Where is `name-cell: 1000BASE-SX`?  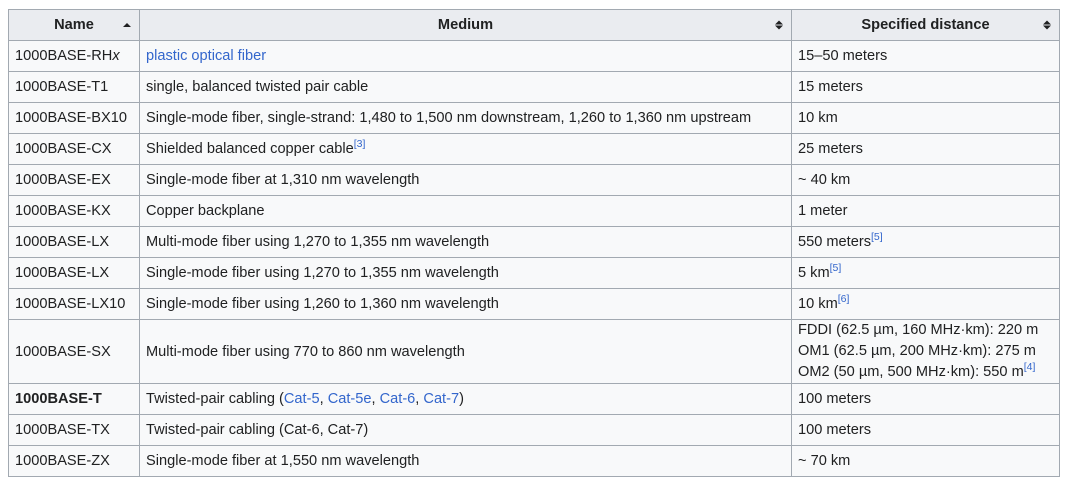
name-cell: 1000BASE-SX is located at coordinates (74, 351).